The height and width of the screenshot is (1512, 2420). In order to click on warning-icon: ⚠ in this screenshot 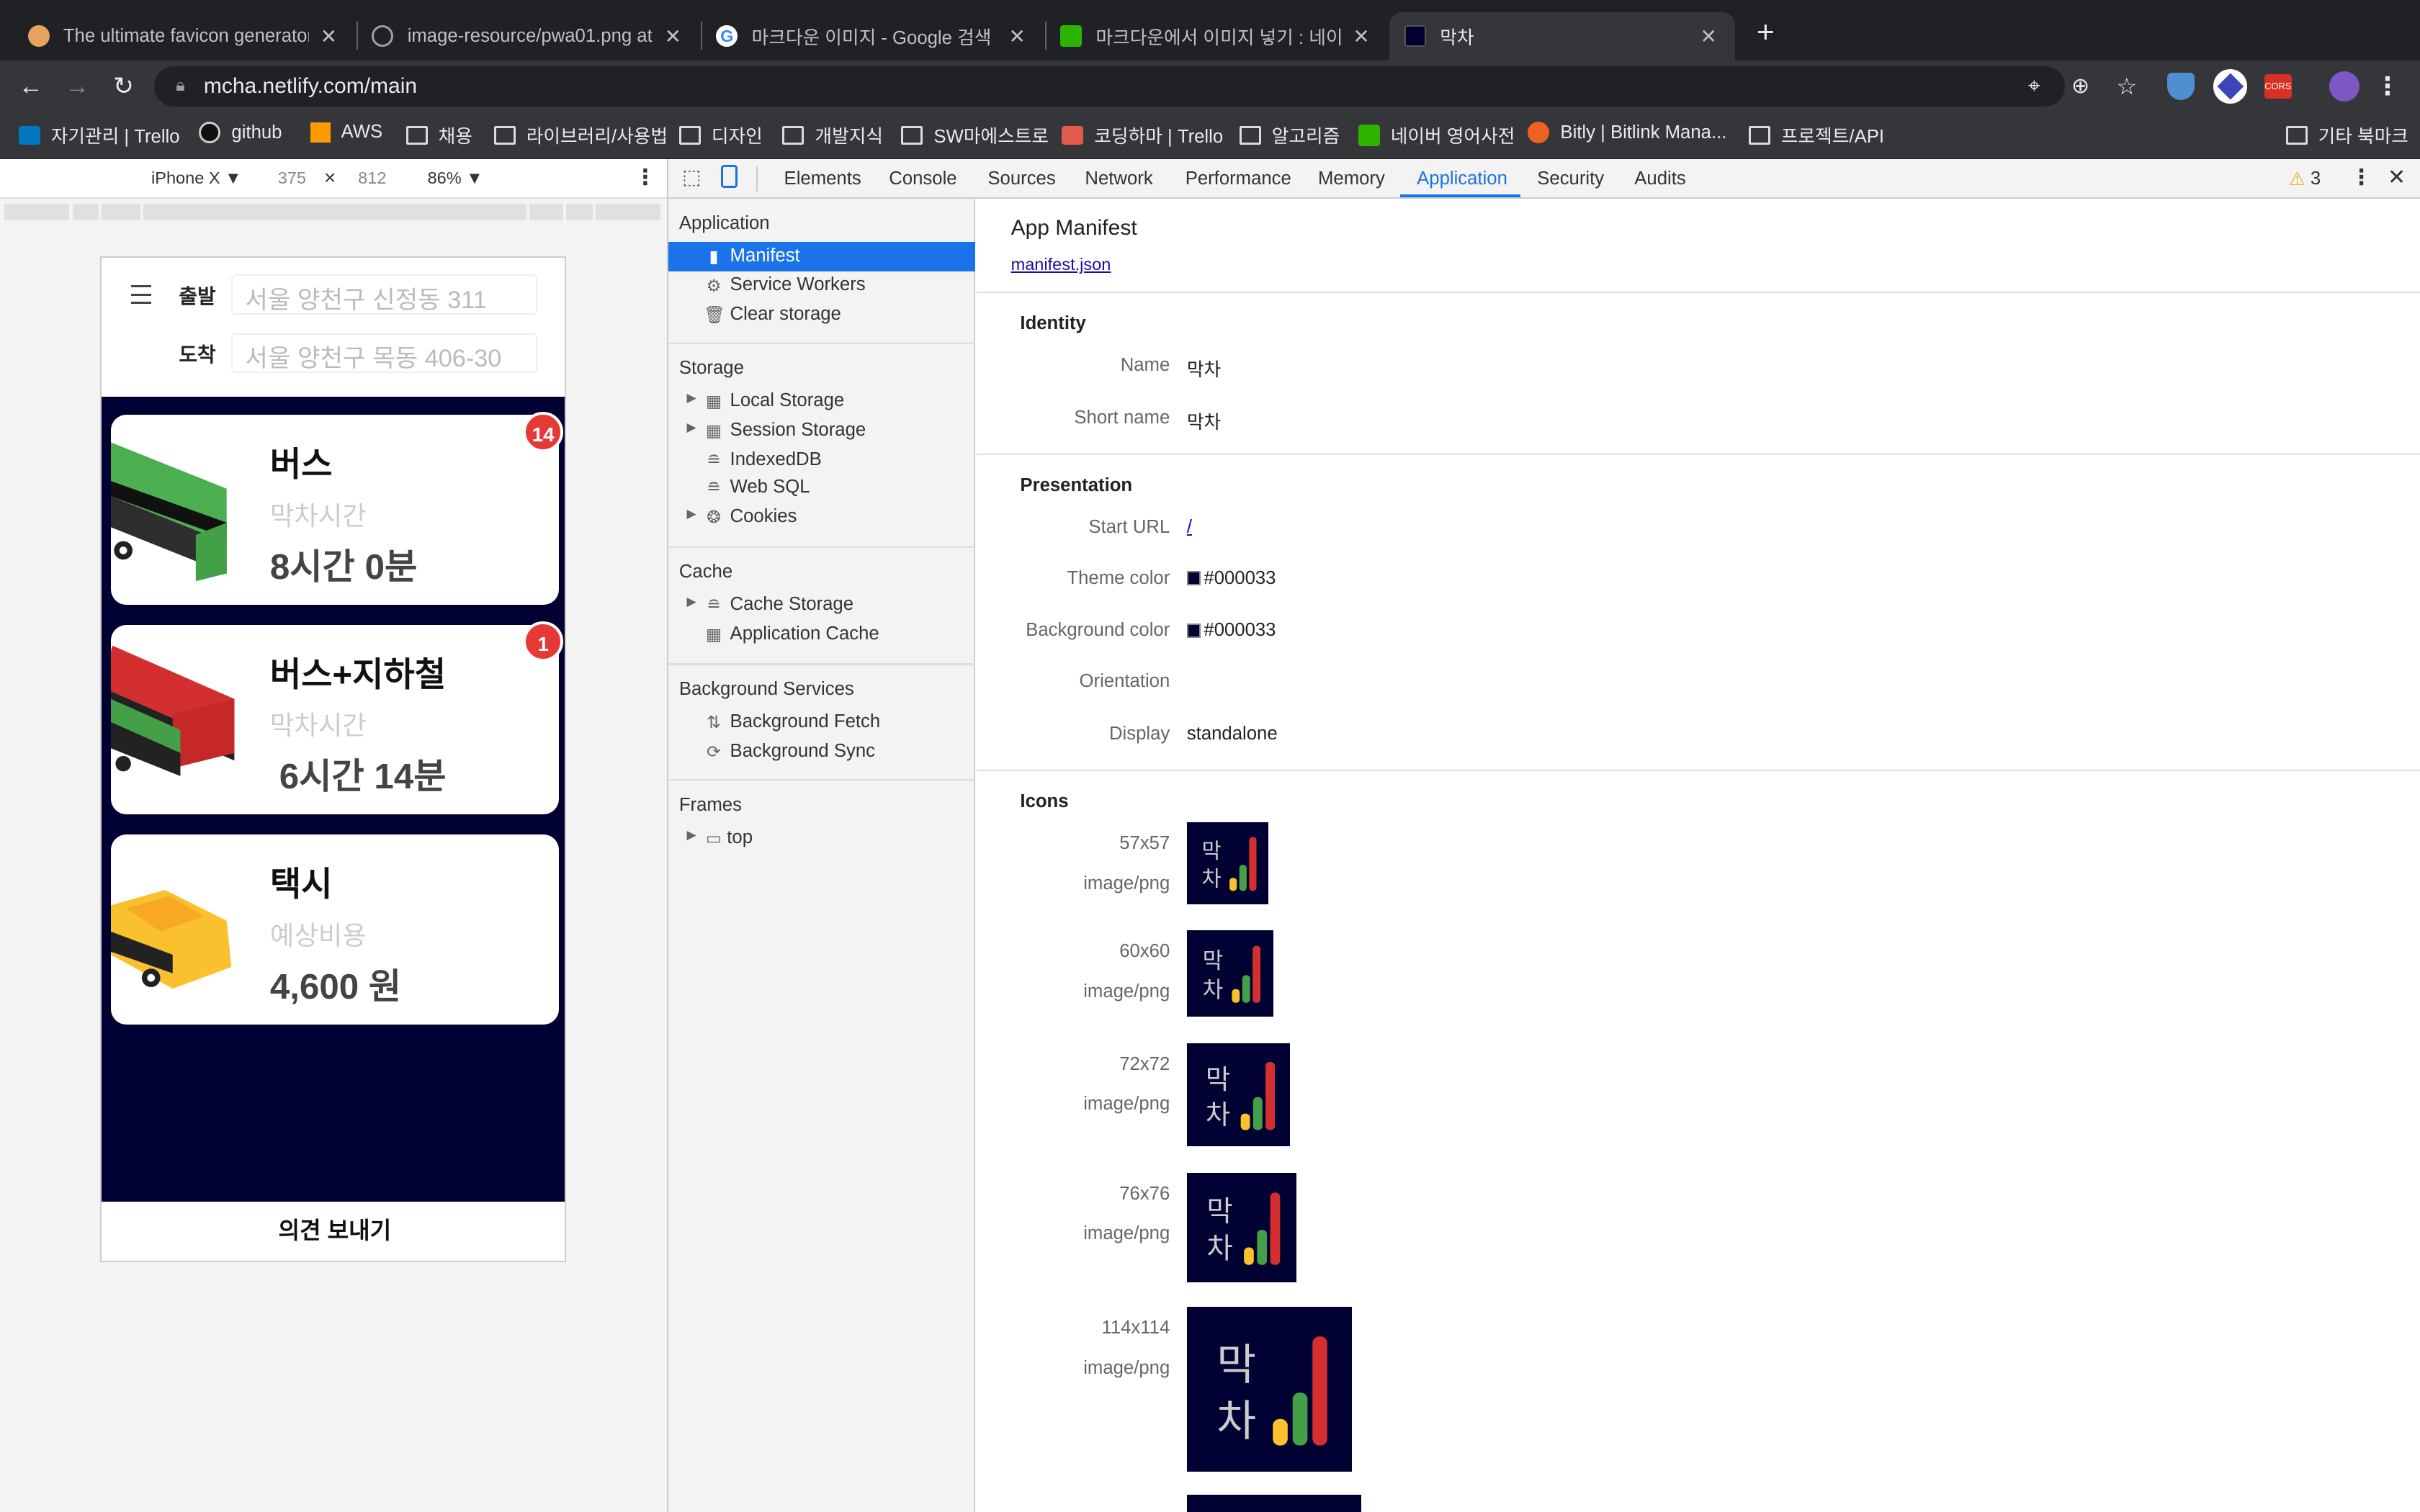, I will do `click(2297, 179)`.